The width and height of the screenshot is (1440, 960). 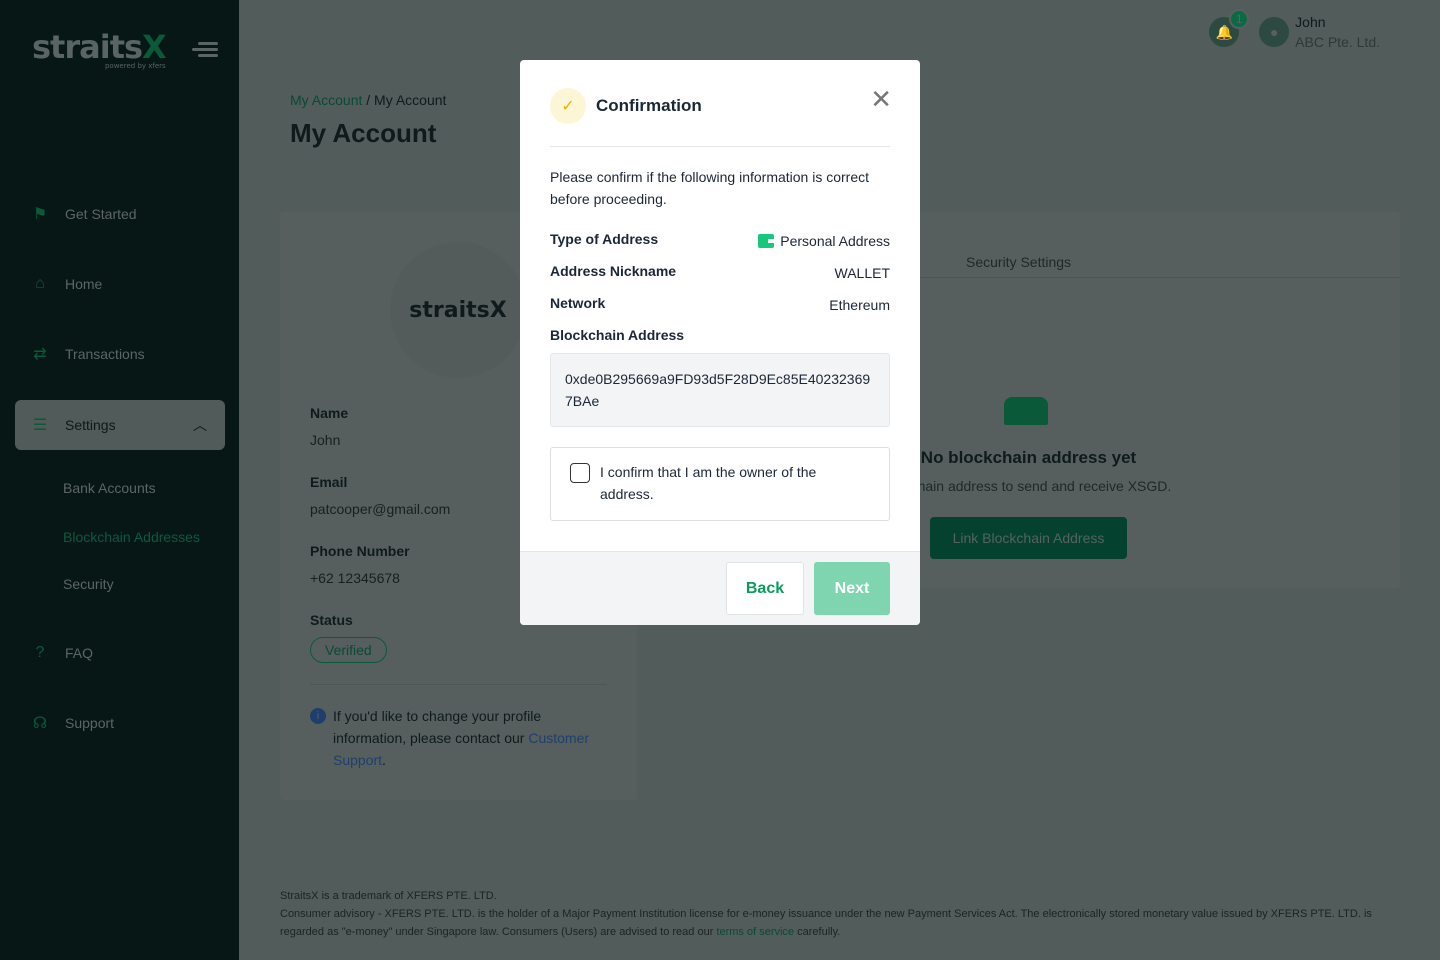 I want to click on sidebar-item-support: ☊ Support, so click(x=120, y=723).